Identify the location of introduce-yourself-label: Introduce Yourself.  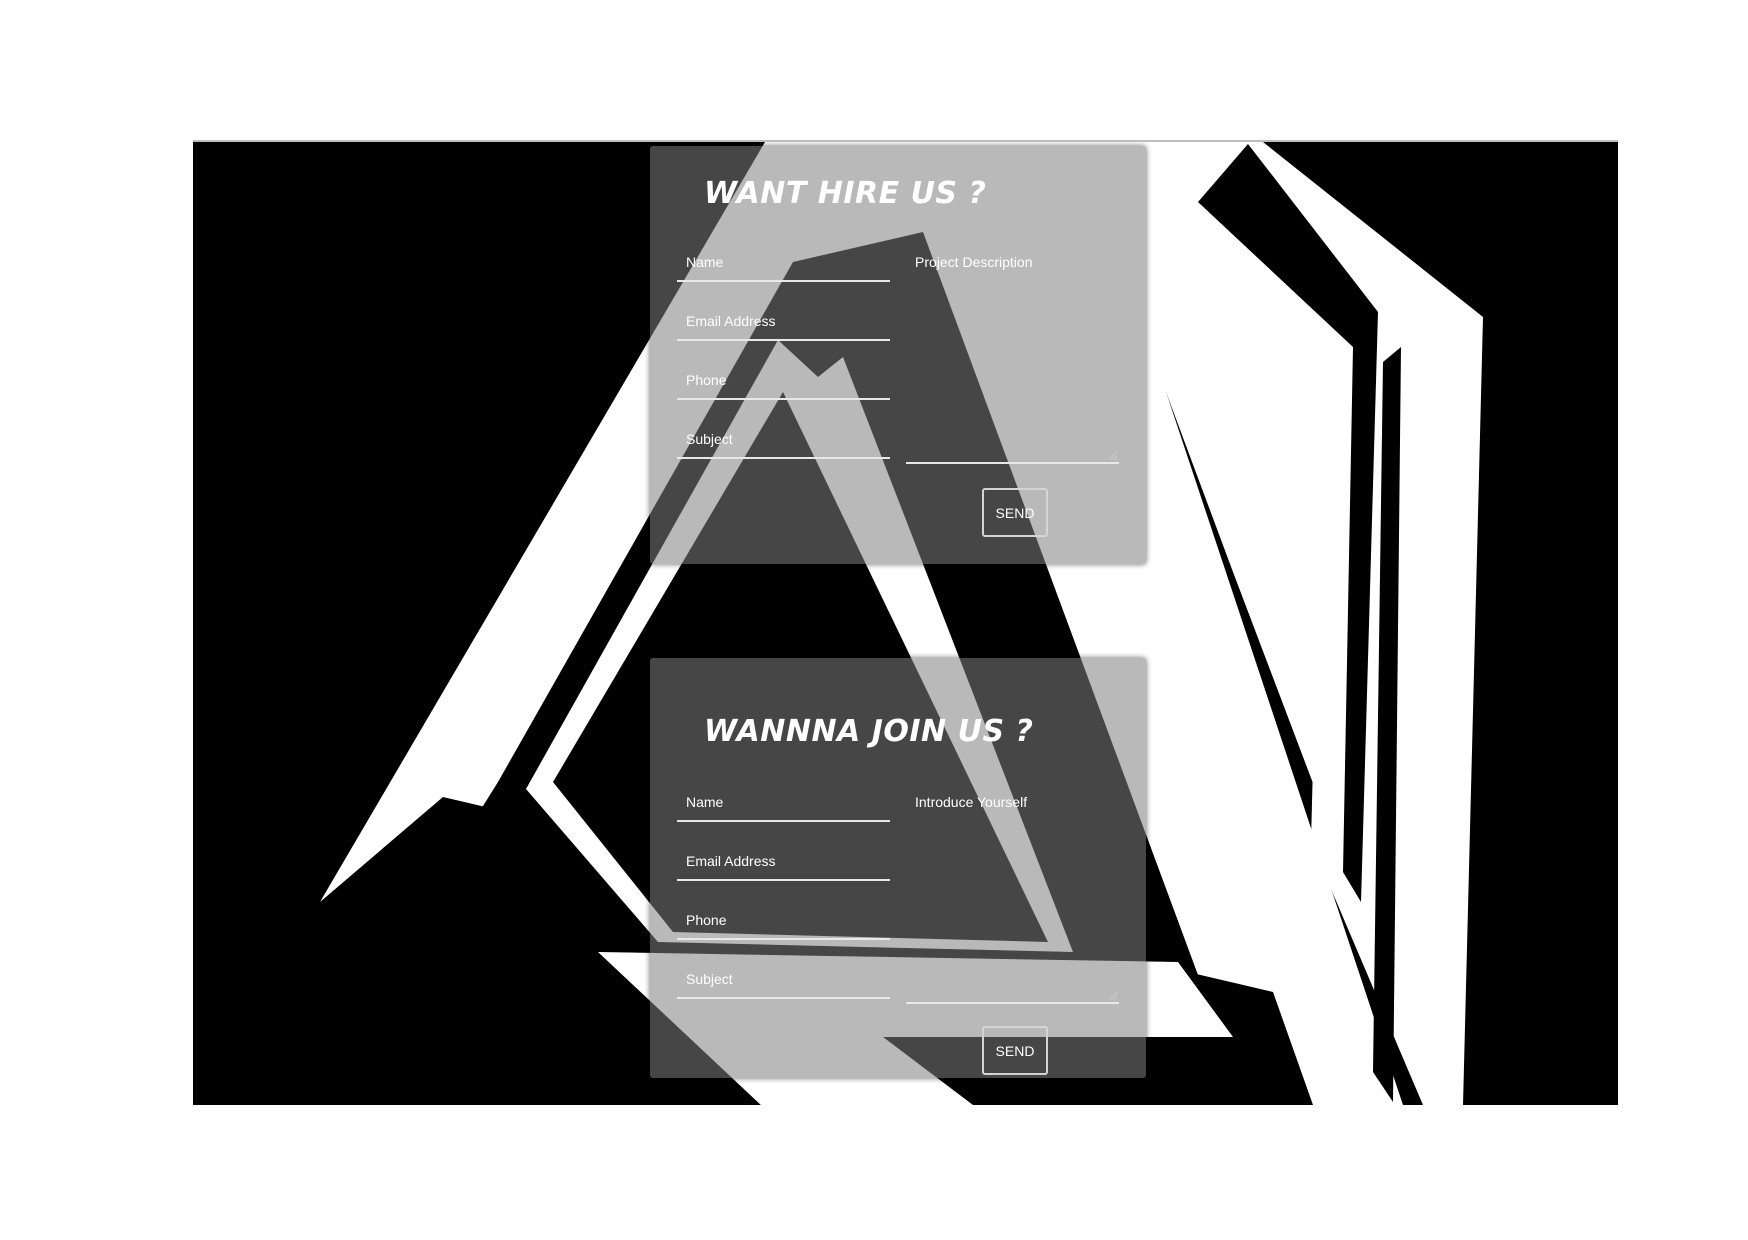
(971, 802).